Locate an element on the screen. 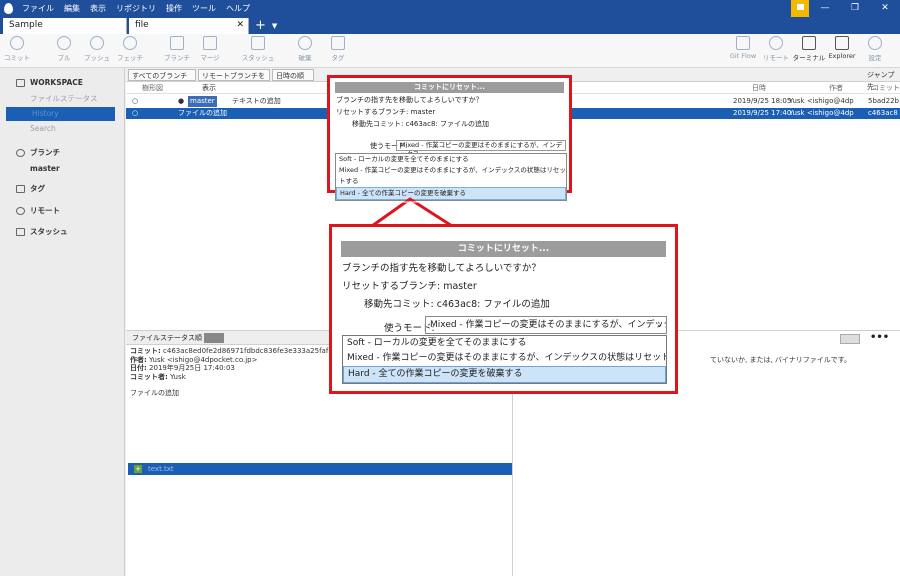 Image resolution: width=900 pixels, height=576 pixels. terminal-label: ターミナル is located at coordinates (809, 58).